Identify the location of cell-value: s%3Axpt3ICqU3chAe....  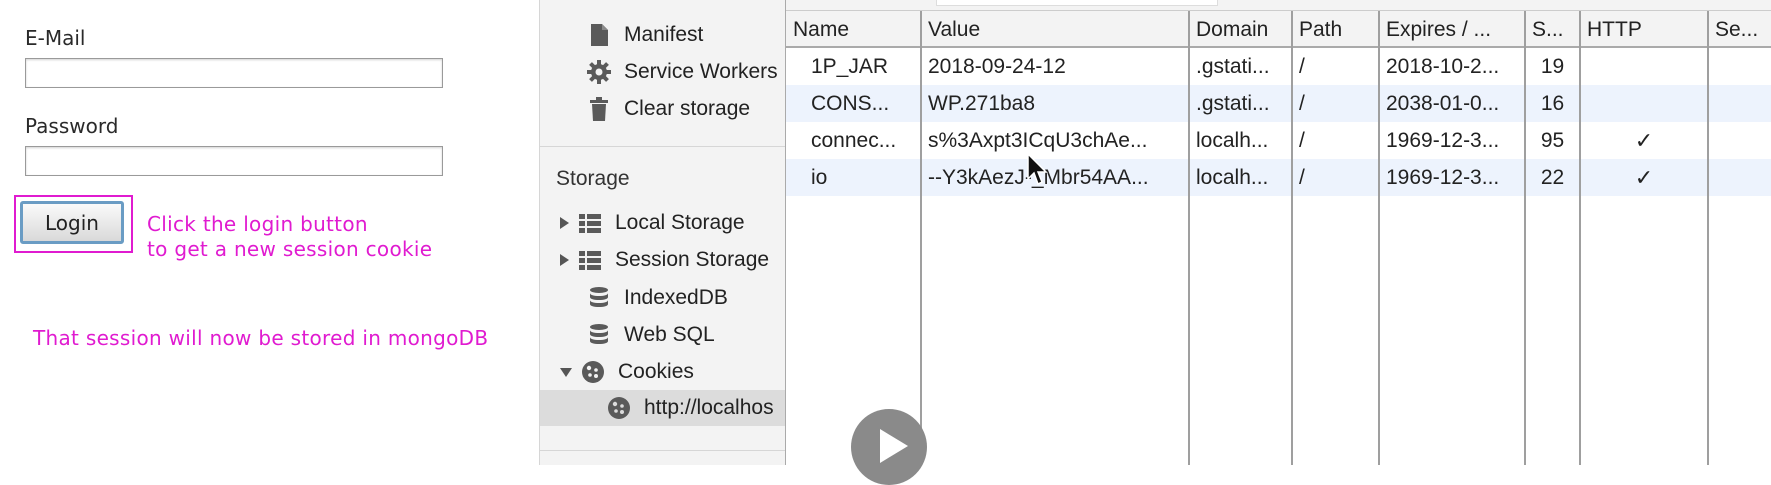
(1038, 140).